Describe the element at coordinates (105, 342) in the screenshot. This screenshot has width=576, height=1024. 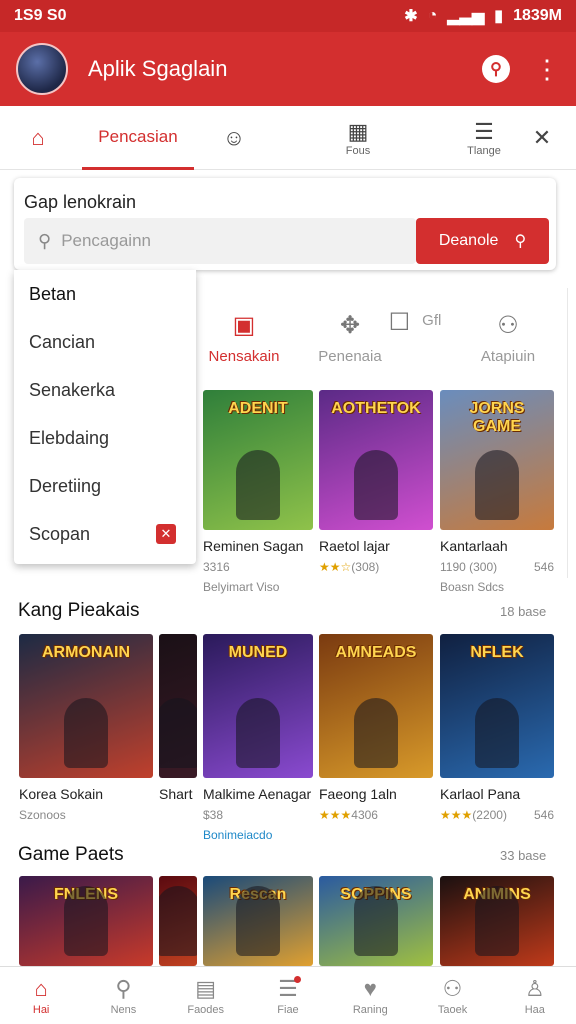
I see `dropdown-item: Cancian` at that location.